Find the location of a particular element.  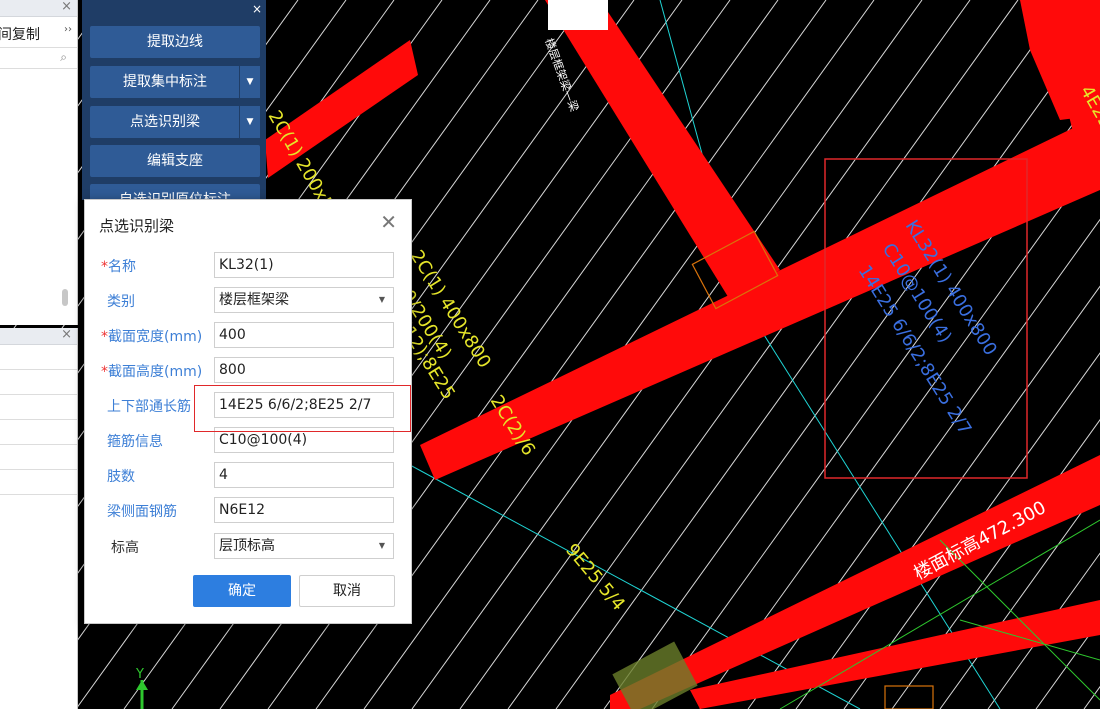

left-panel-bottom: × is located at coordinates (39, 518).